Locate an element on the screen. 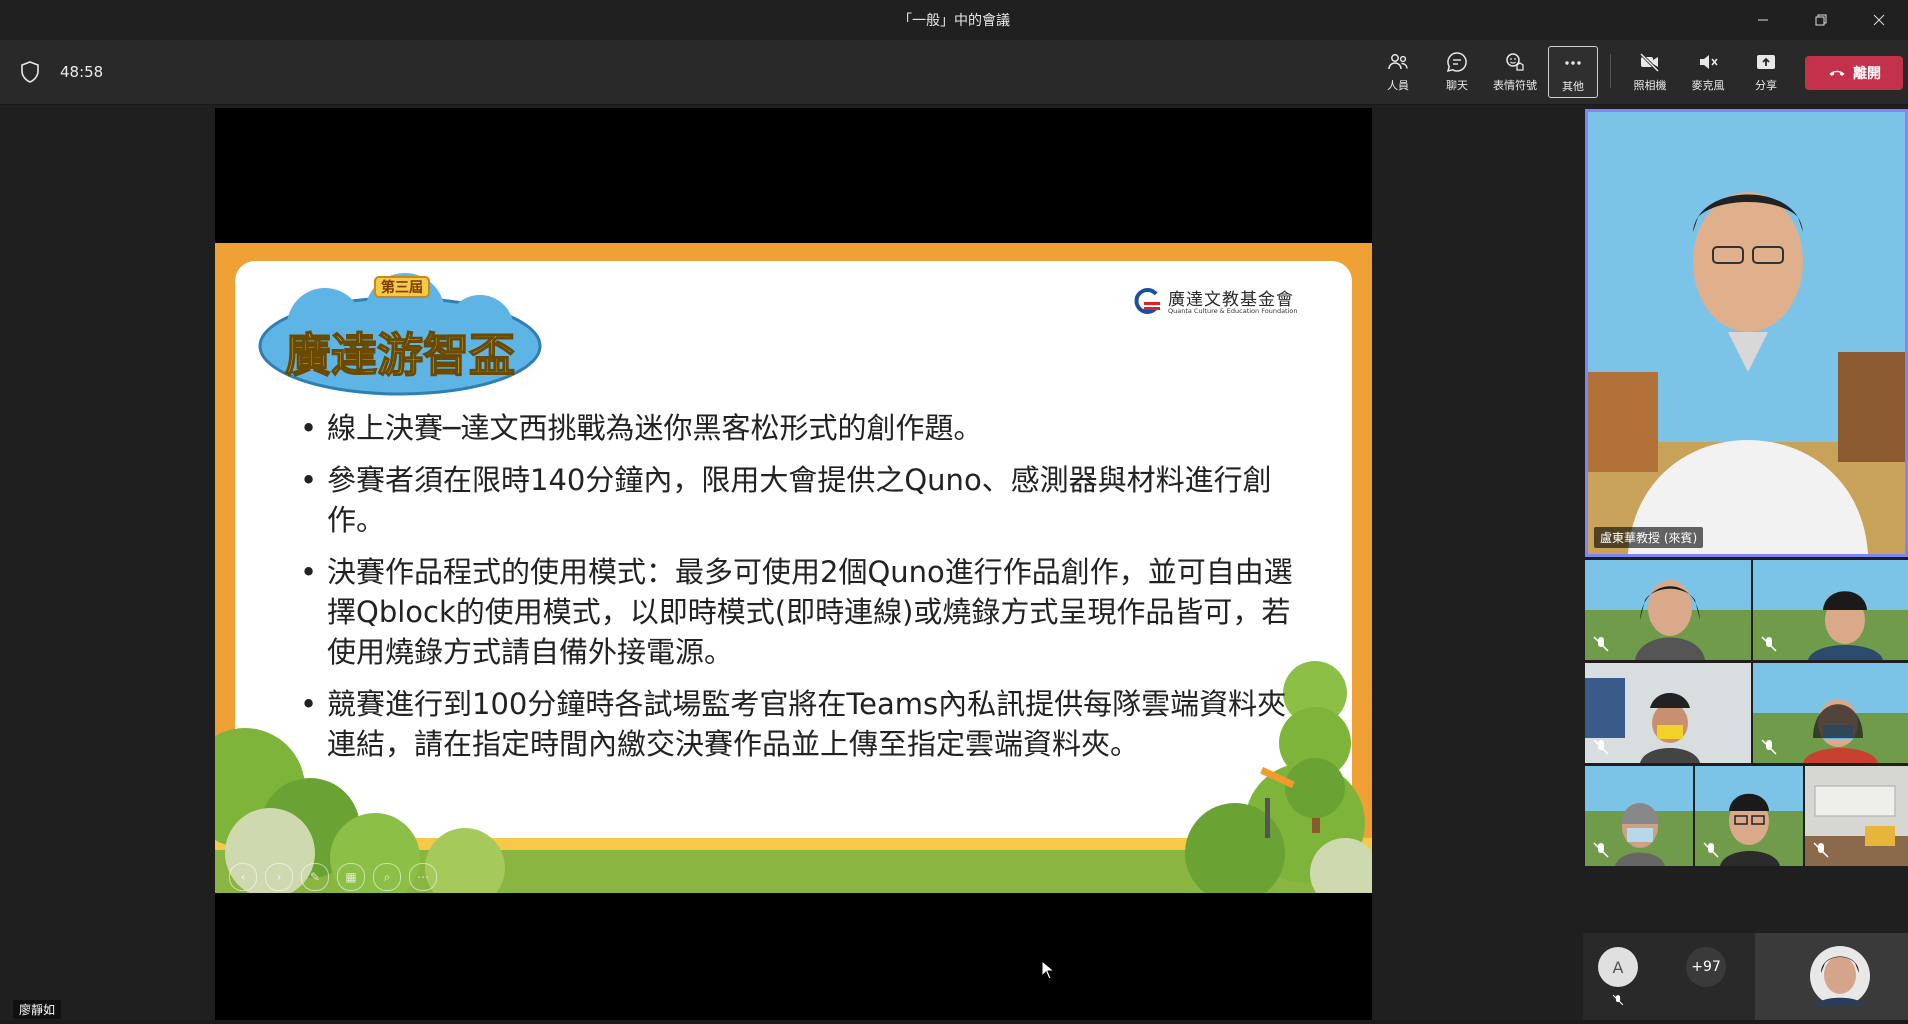  camera-button: 照相機 is located at coordinates (1650, 71).